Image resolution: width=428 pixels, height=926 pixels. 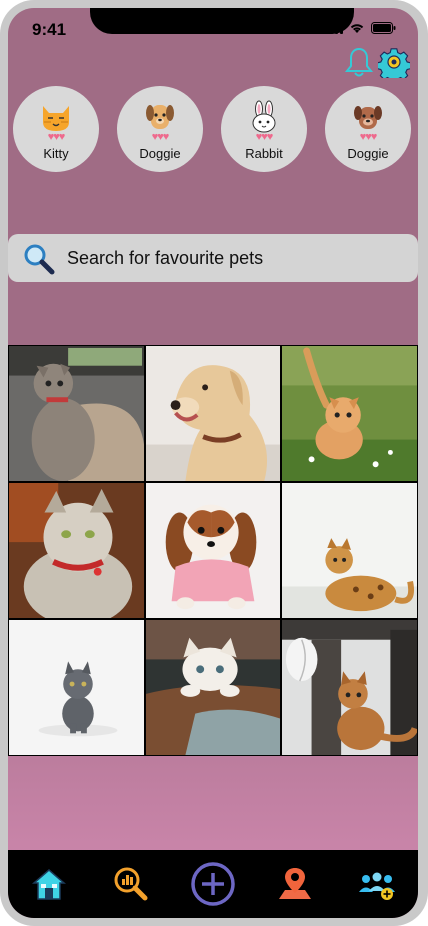 What do you see at coordinates (349, 687) in the screenshot?
I see `photo-feather-kitten` at bounding box center [349, 687].